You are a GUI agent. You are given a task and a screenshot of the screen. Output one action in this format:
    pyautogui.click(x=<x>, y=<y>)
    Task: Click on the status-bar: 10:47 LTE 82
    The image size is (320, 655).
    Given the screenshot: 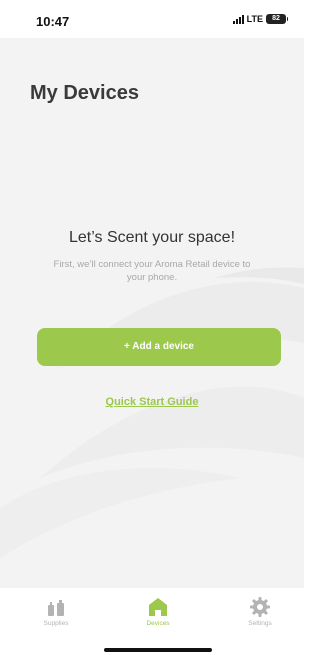 What is the action you would take?
    pyautogui.click(x=152, y=19)
    